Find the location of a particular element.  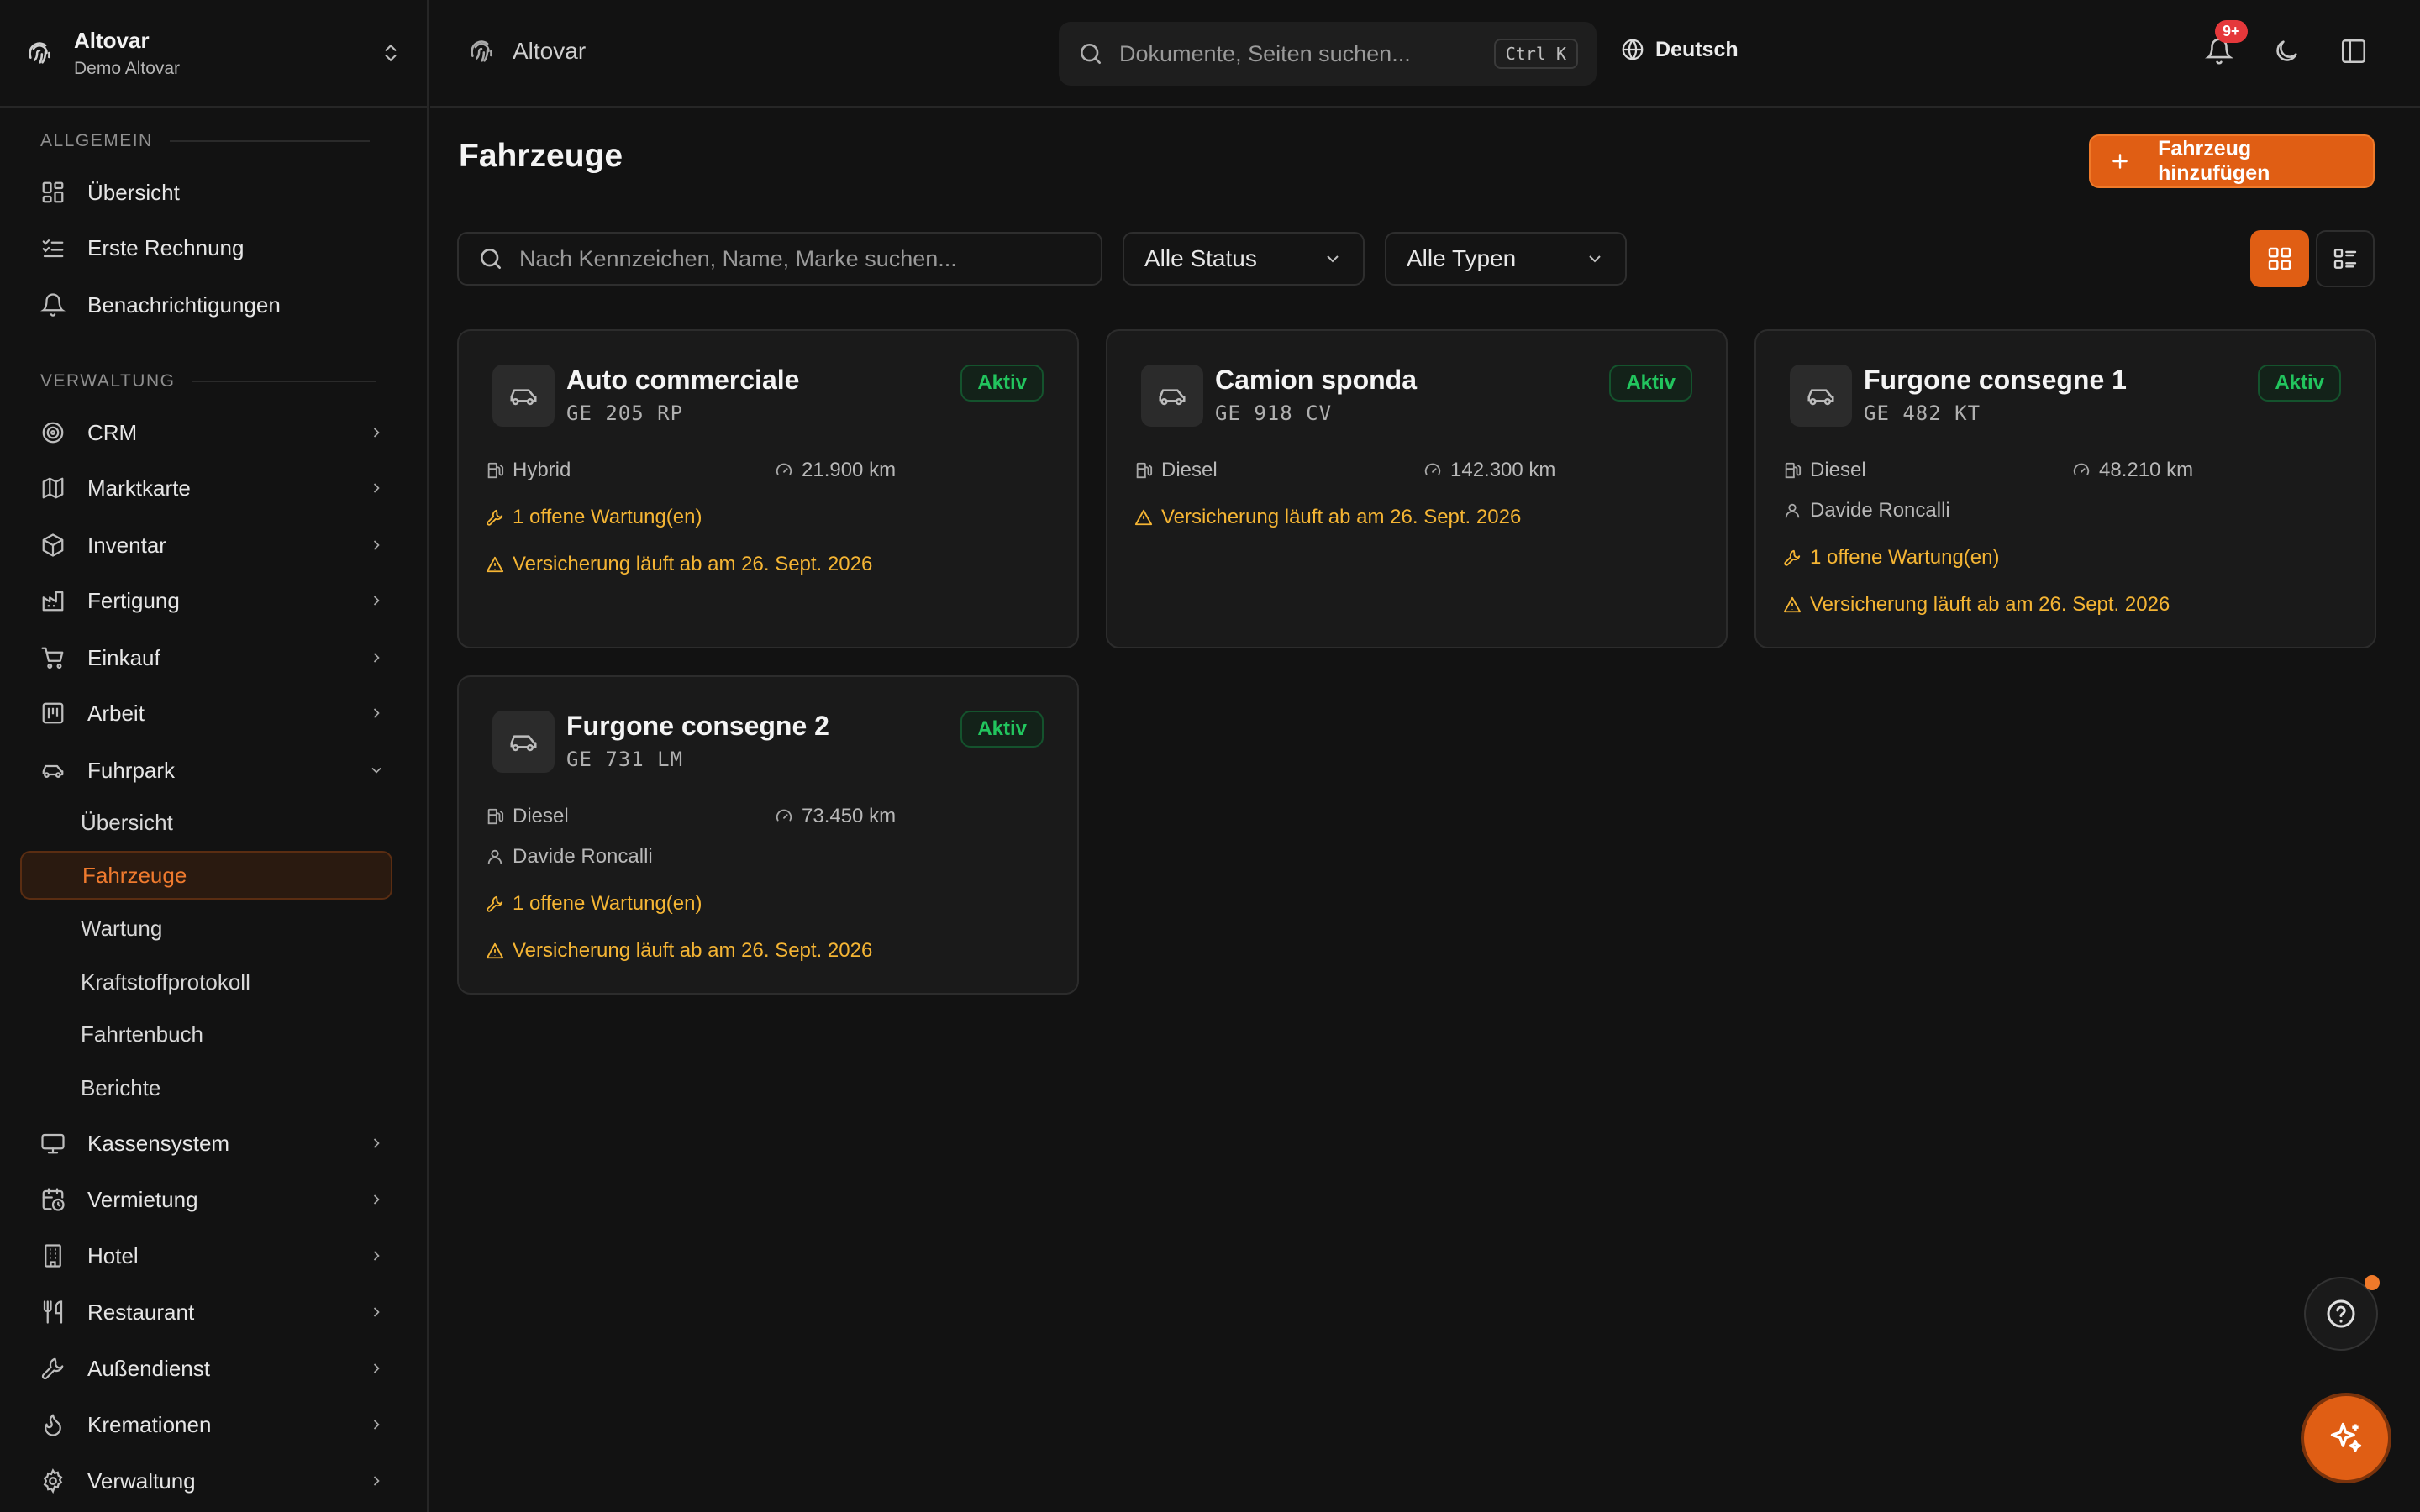

breadcrumb: Altovar is located at coordinates (526, 51).